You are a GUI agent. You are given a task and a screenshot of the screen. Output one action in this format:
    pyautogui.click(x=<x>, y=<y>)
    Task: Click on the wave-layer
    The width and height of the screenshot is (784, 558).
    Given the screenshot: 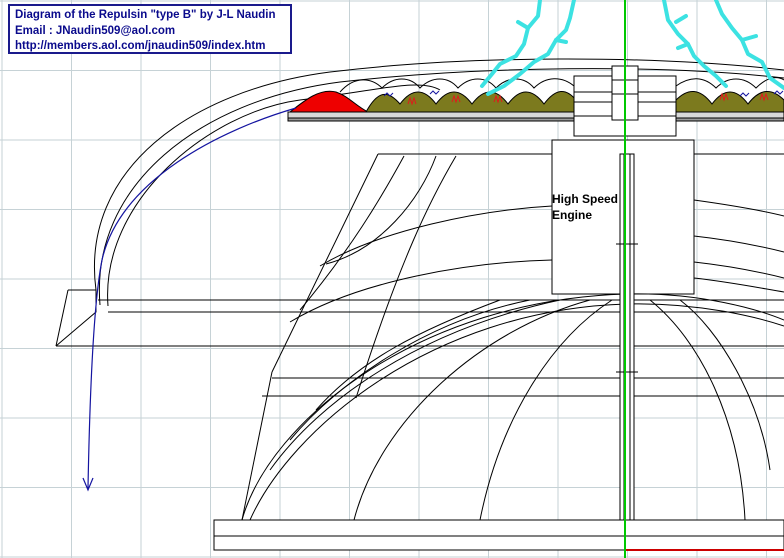 What is the action you would take?
    pyautogui.click(x=536, y=95)
    